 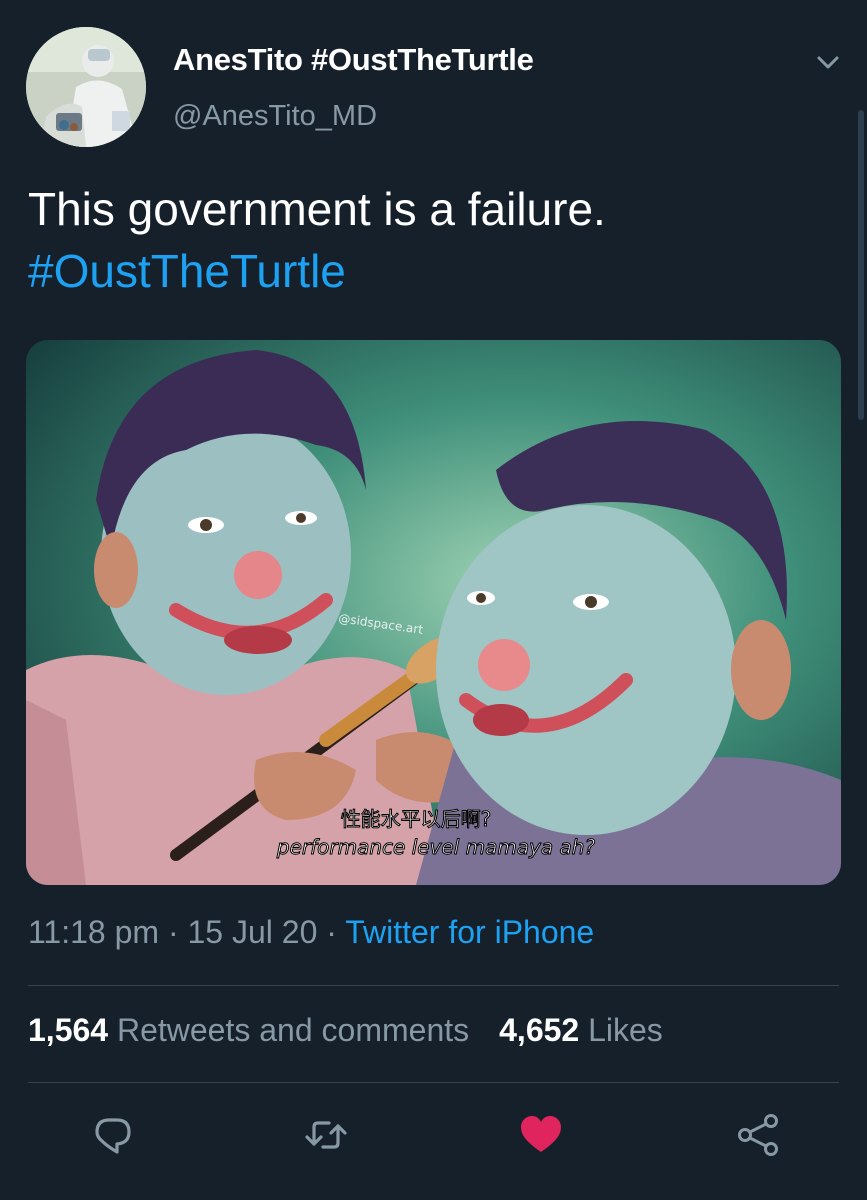 What do you see at coordinates (416, 819) in the screenshot?
I see `media-caption-chinese: 性能水平以后啊?` at bounding box center [416, 819].